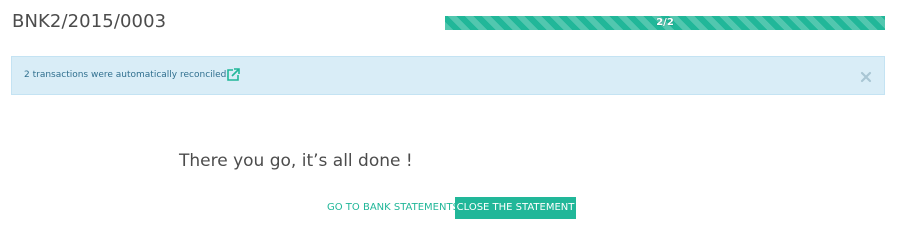 The image size is (900, 247). What do you see at coordinates (296, 161) in the screenshot?
I see `done-message: There you go, it’s all done !` at bounding box center [296, 161].